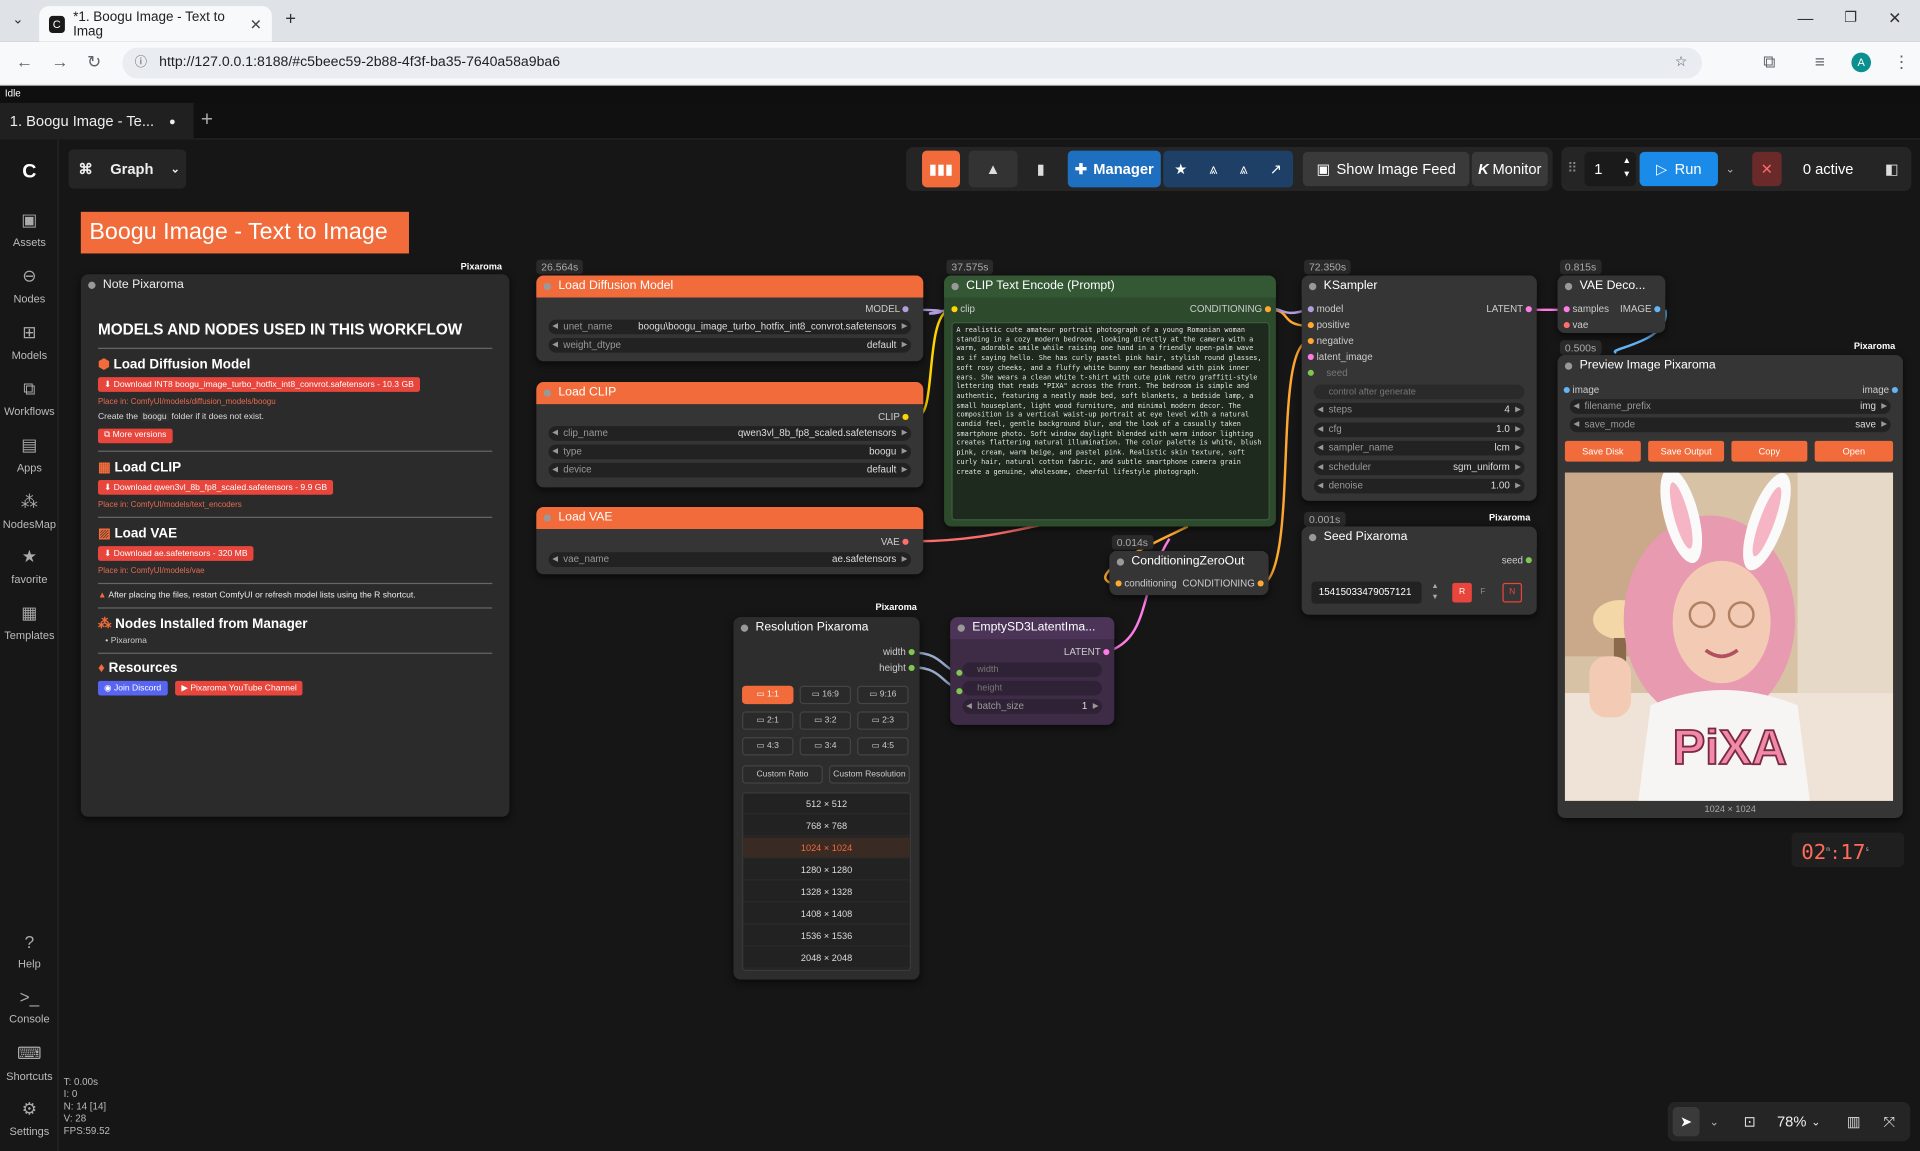  Describe the element at coordinates (1730, 425) in the screenshot. I see `save-mode-widget: save_modesave` at that location.